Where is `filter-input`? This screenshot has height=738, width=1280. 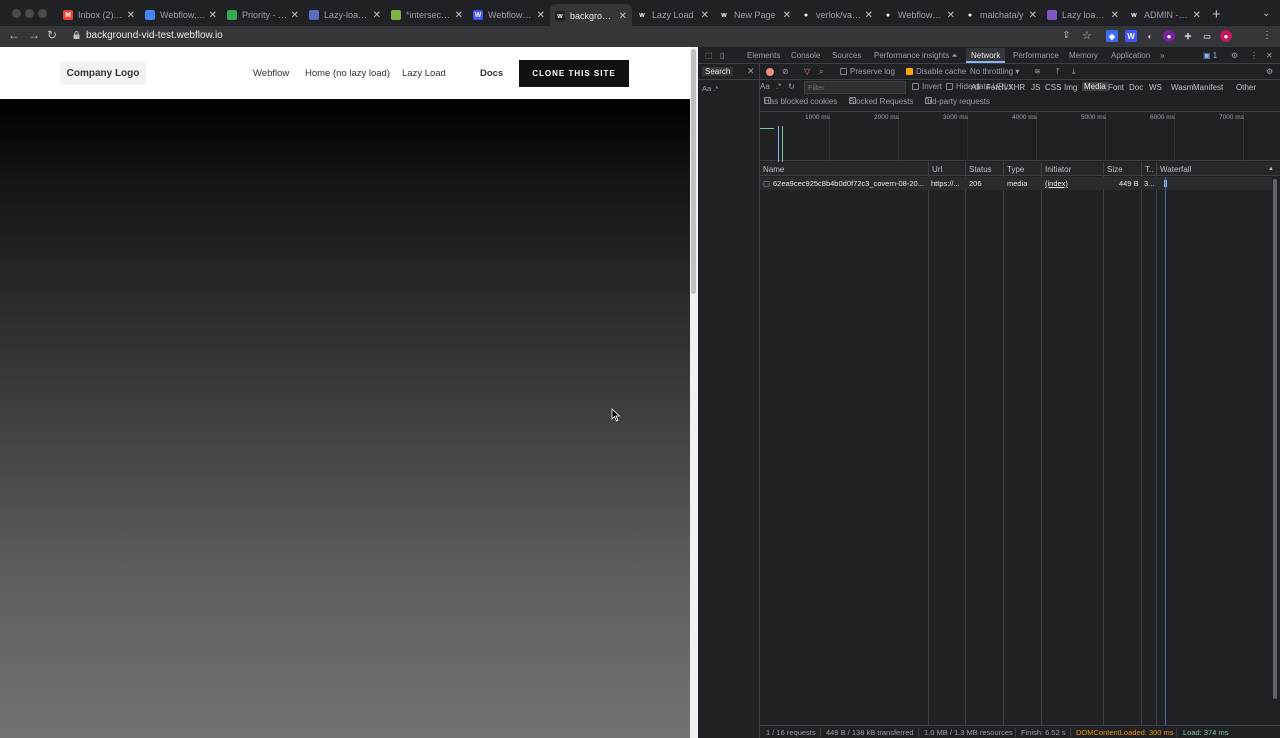
filter-input is located at coordinates (855, 87).